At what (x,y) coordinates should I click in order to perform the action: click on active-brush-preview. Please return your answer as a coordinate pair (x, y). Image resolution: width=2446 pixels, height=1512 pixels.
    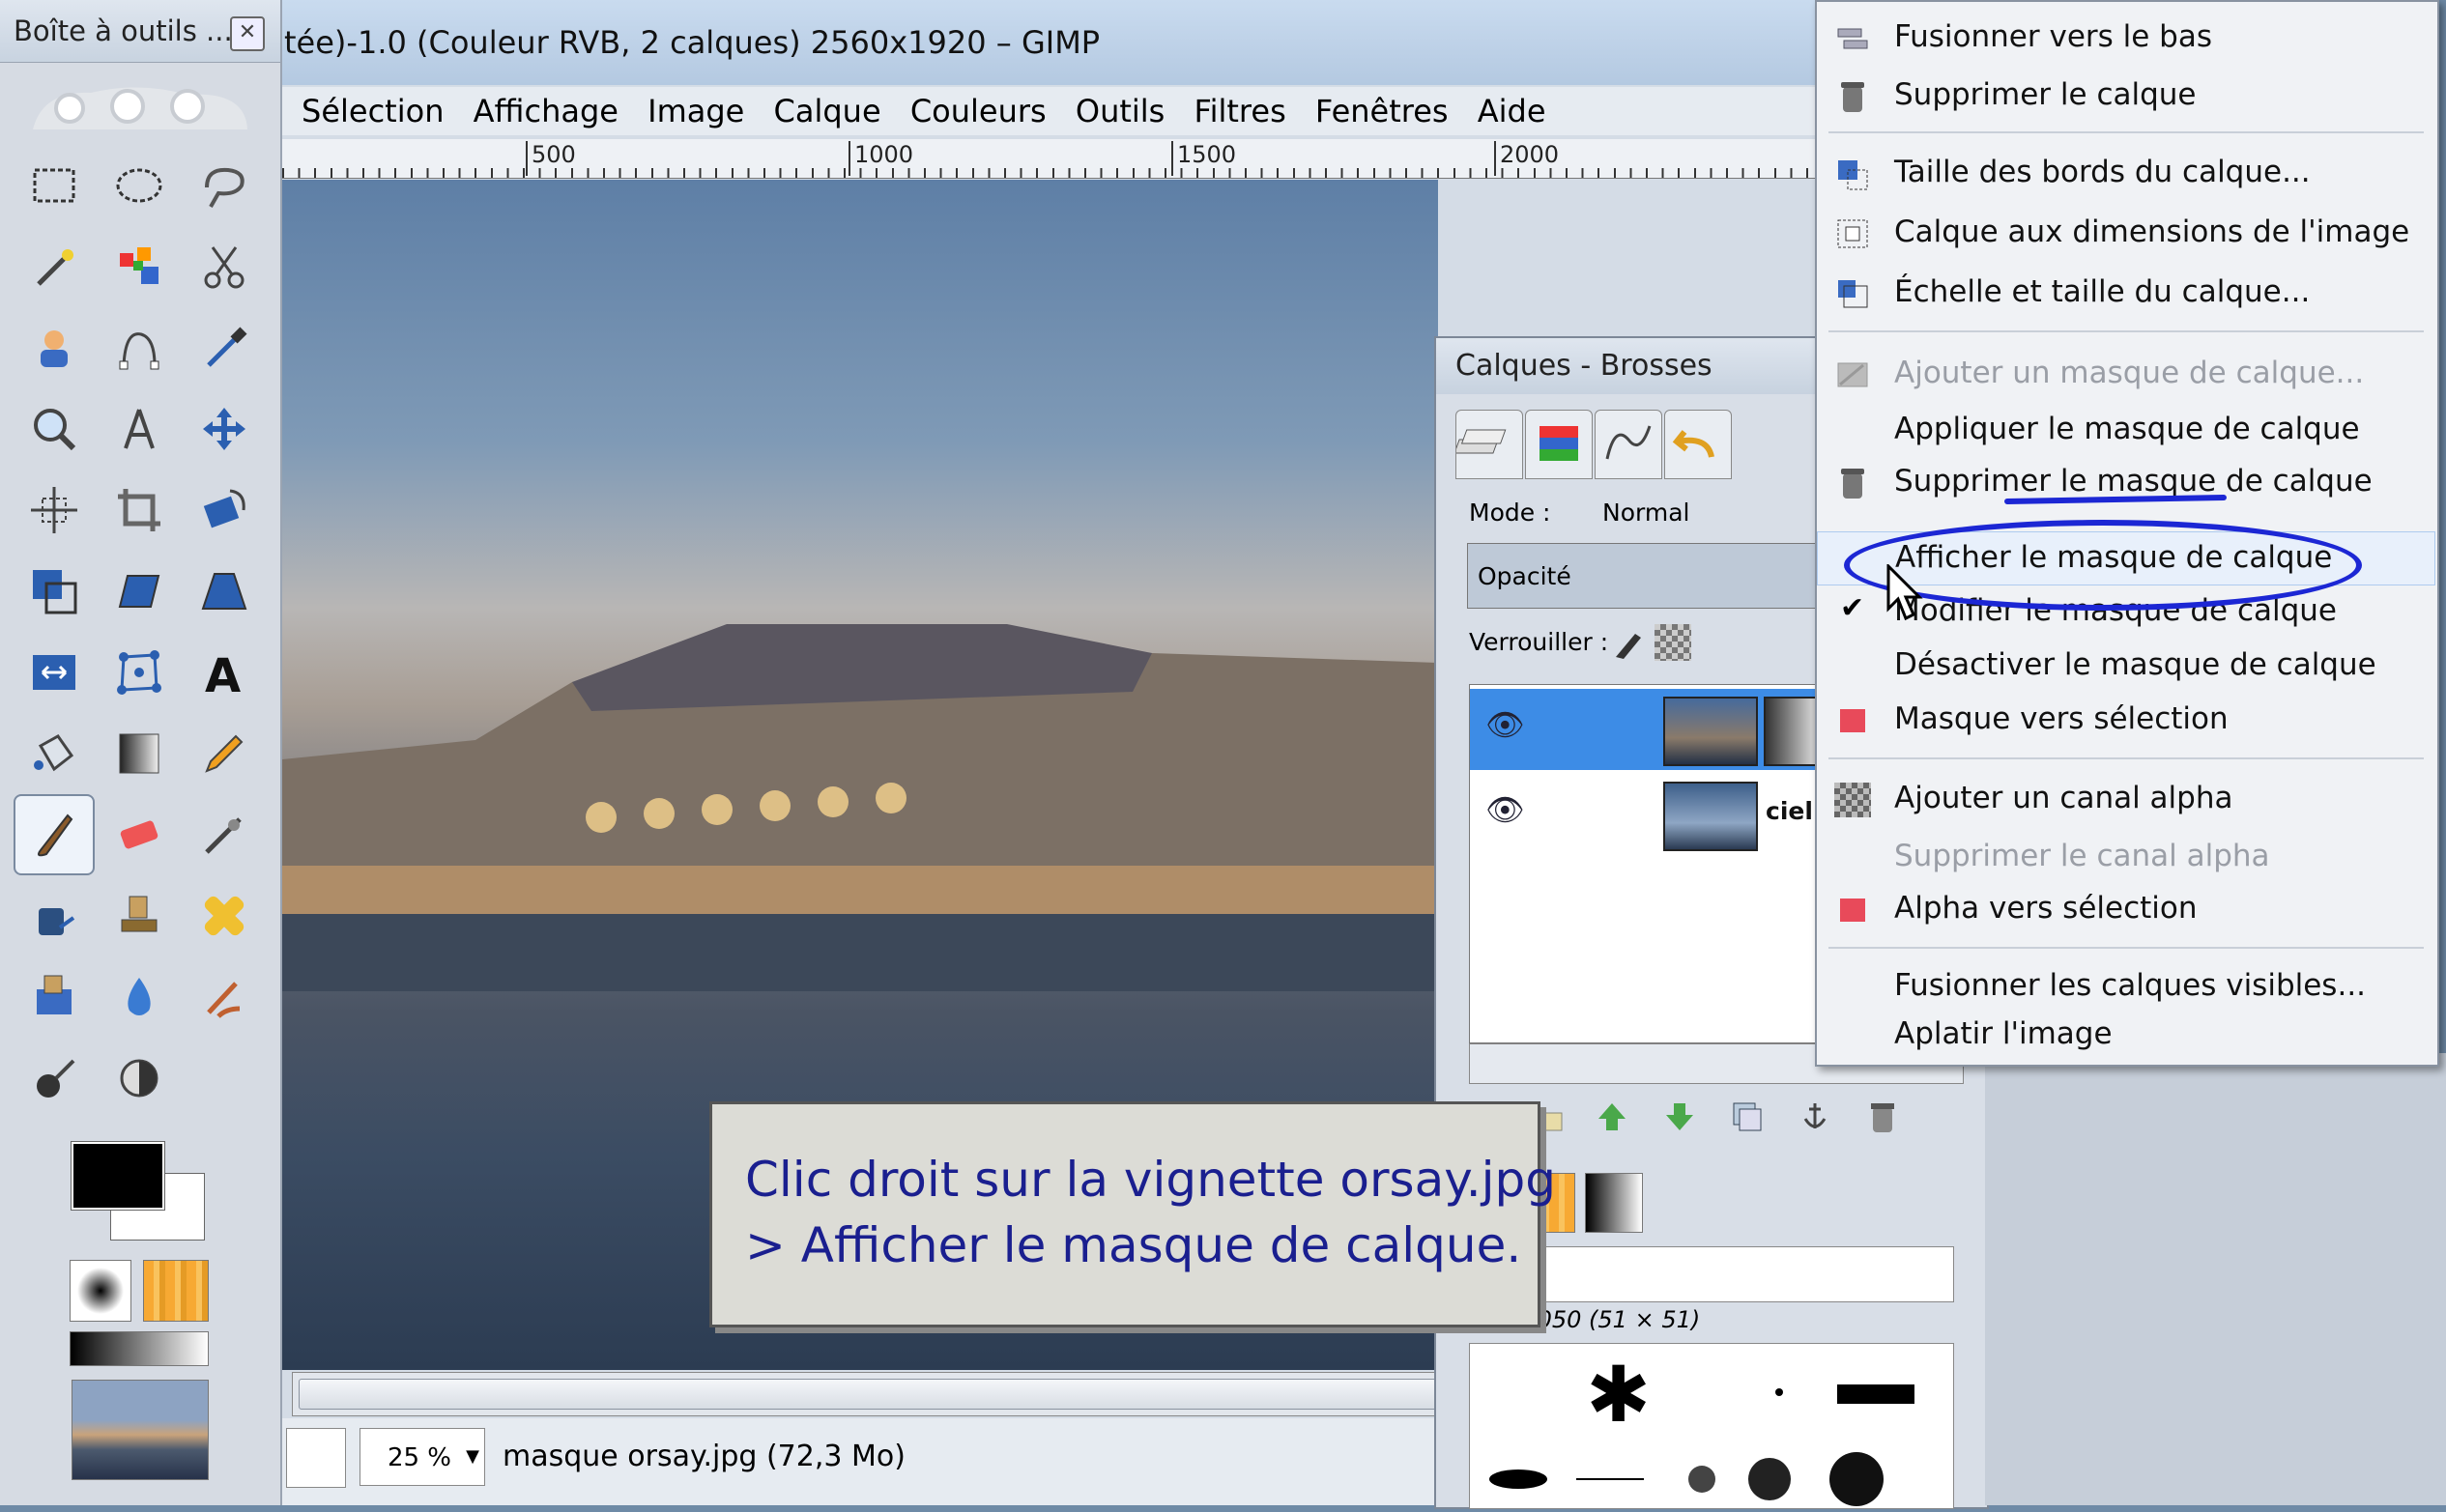
    Looking at the image, I should click on (101, 1291).